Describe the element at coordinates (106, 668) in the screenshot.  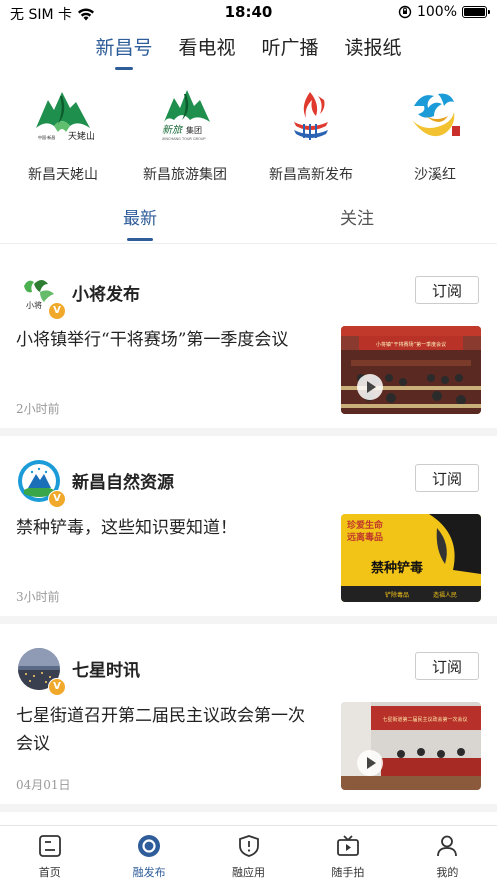
I see `source-name: 七星时讯` at that location.